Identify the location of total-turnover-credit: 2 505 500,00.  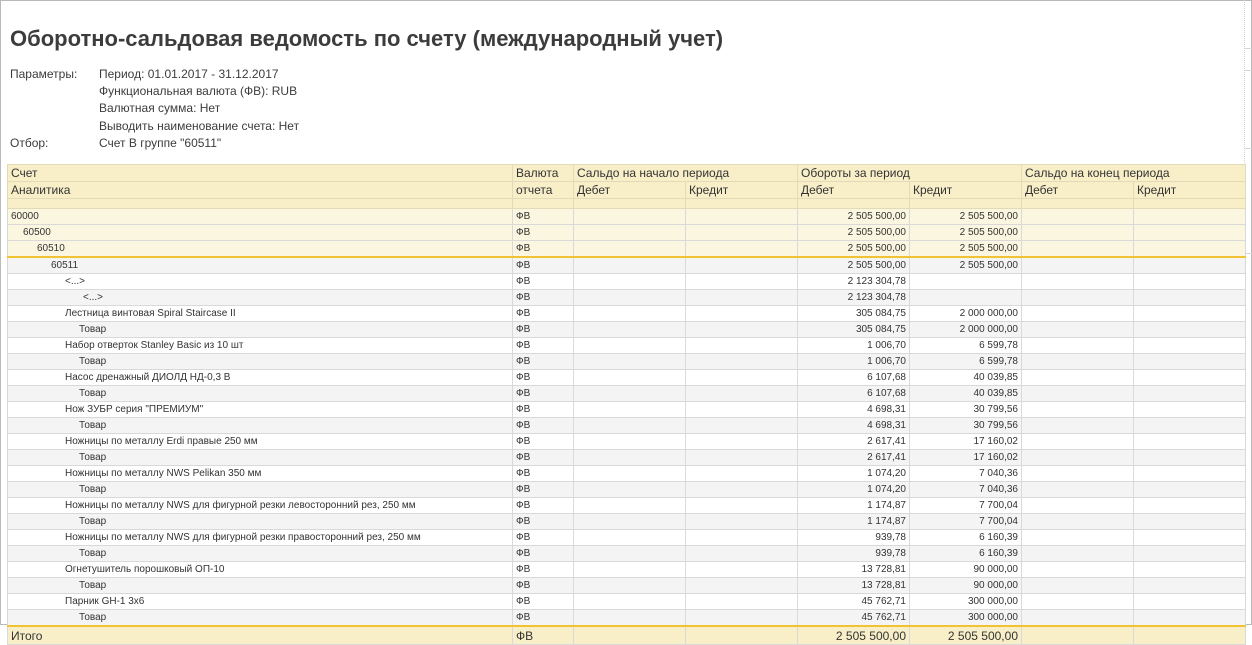
(965, 635).